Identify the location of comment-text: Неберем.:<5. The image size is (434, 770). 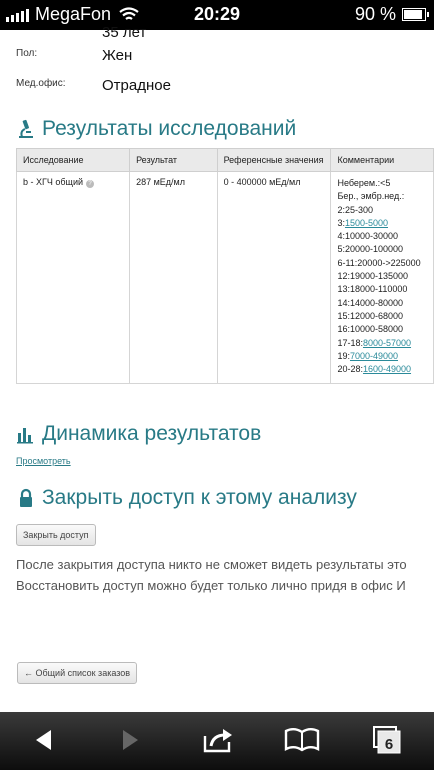
(364, 183).